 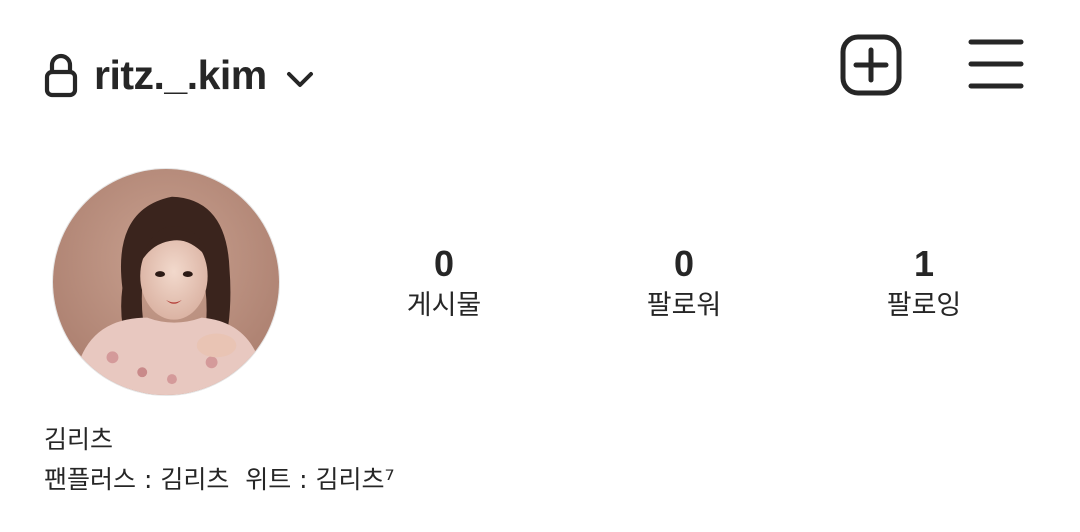 I want to click on display-name: 김리츠, so click(x=79, y=439).